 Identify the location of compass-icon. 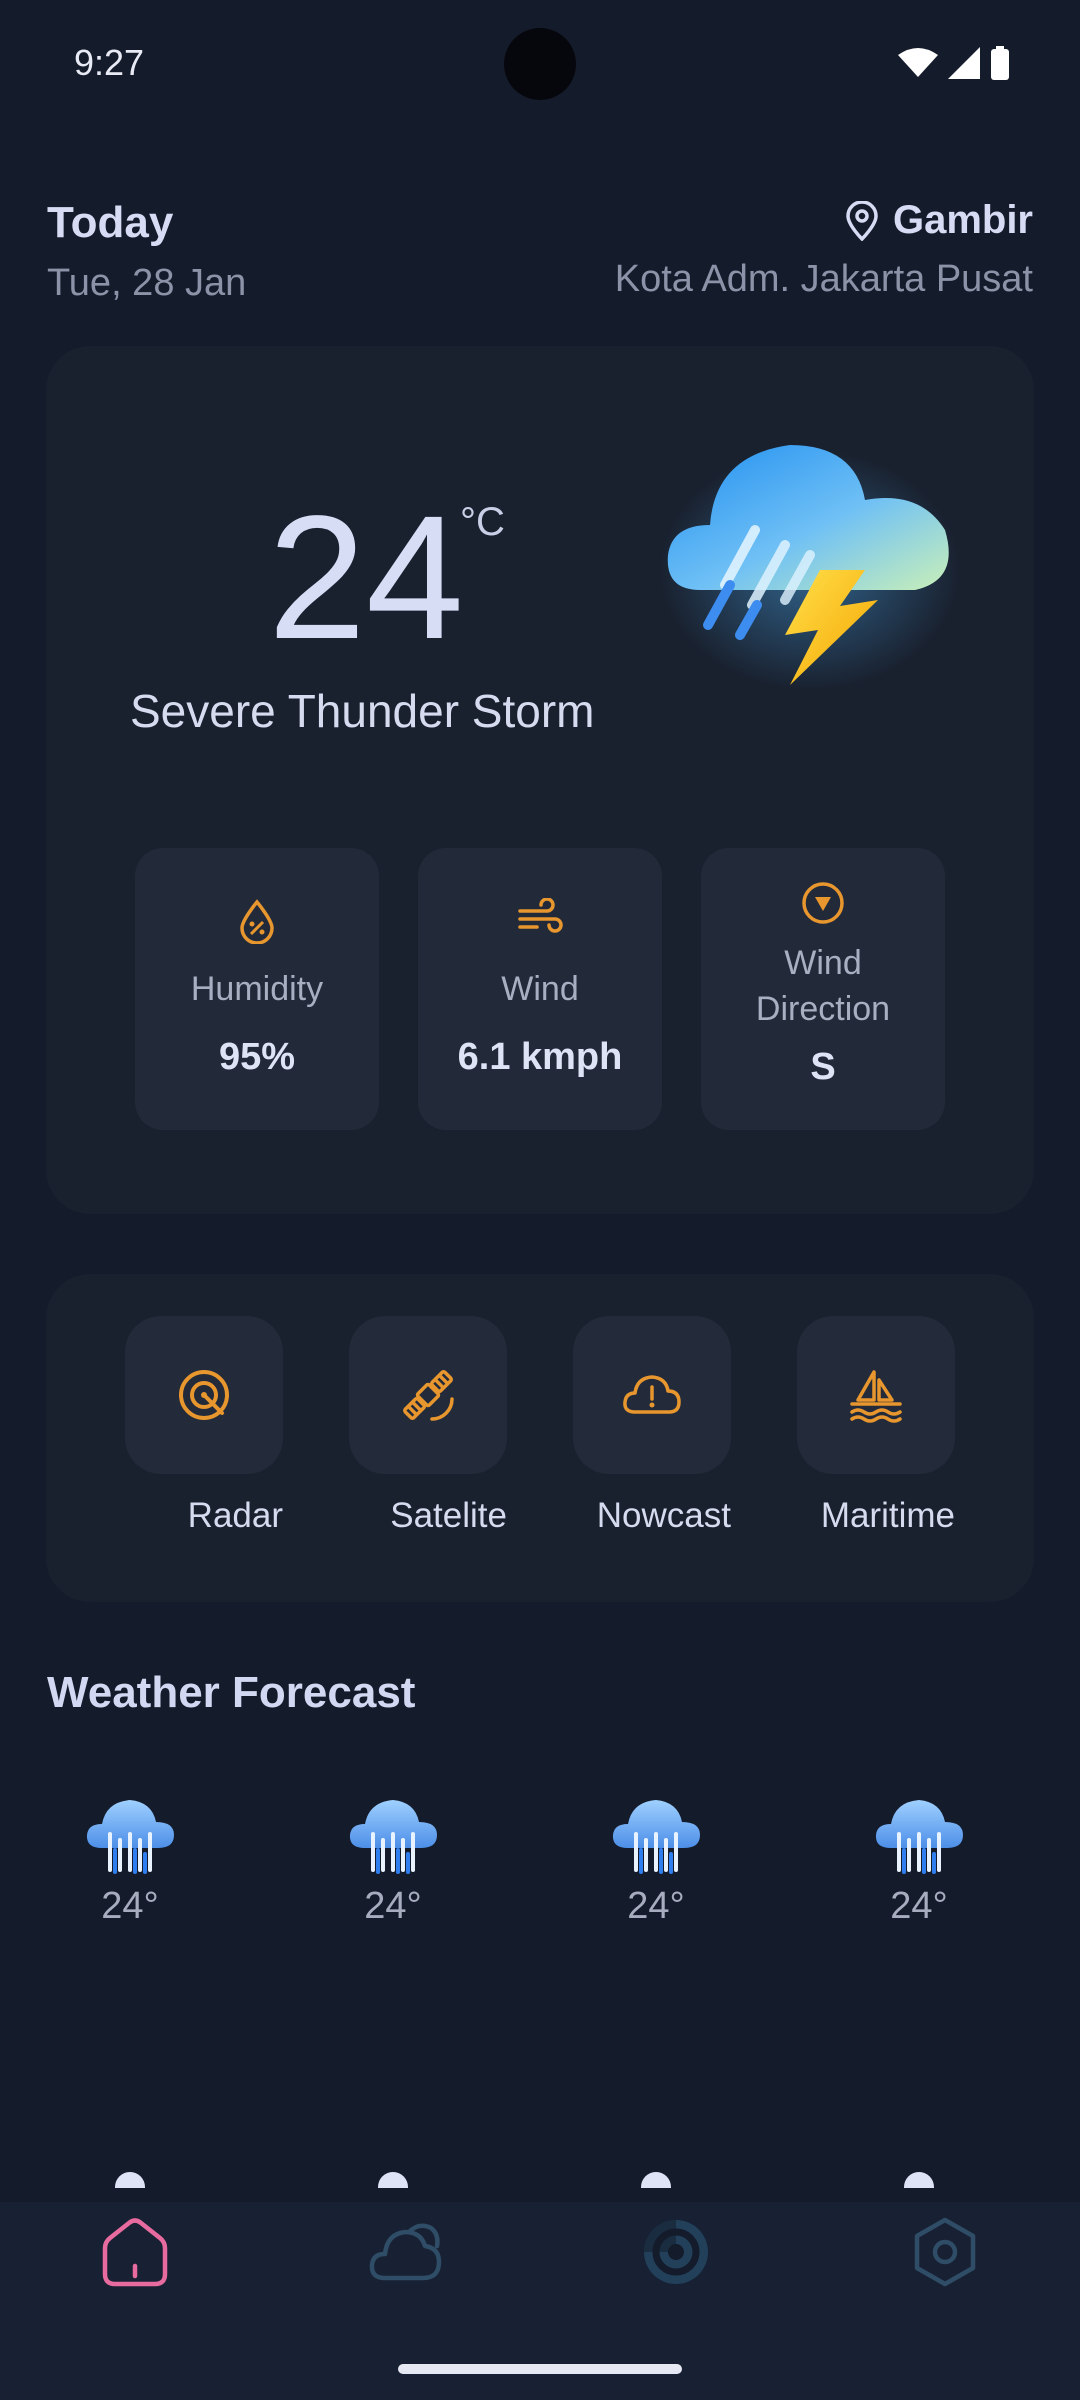
(823, 903).